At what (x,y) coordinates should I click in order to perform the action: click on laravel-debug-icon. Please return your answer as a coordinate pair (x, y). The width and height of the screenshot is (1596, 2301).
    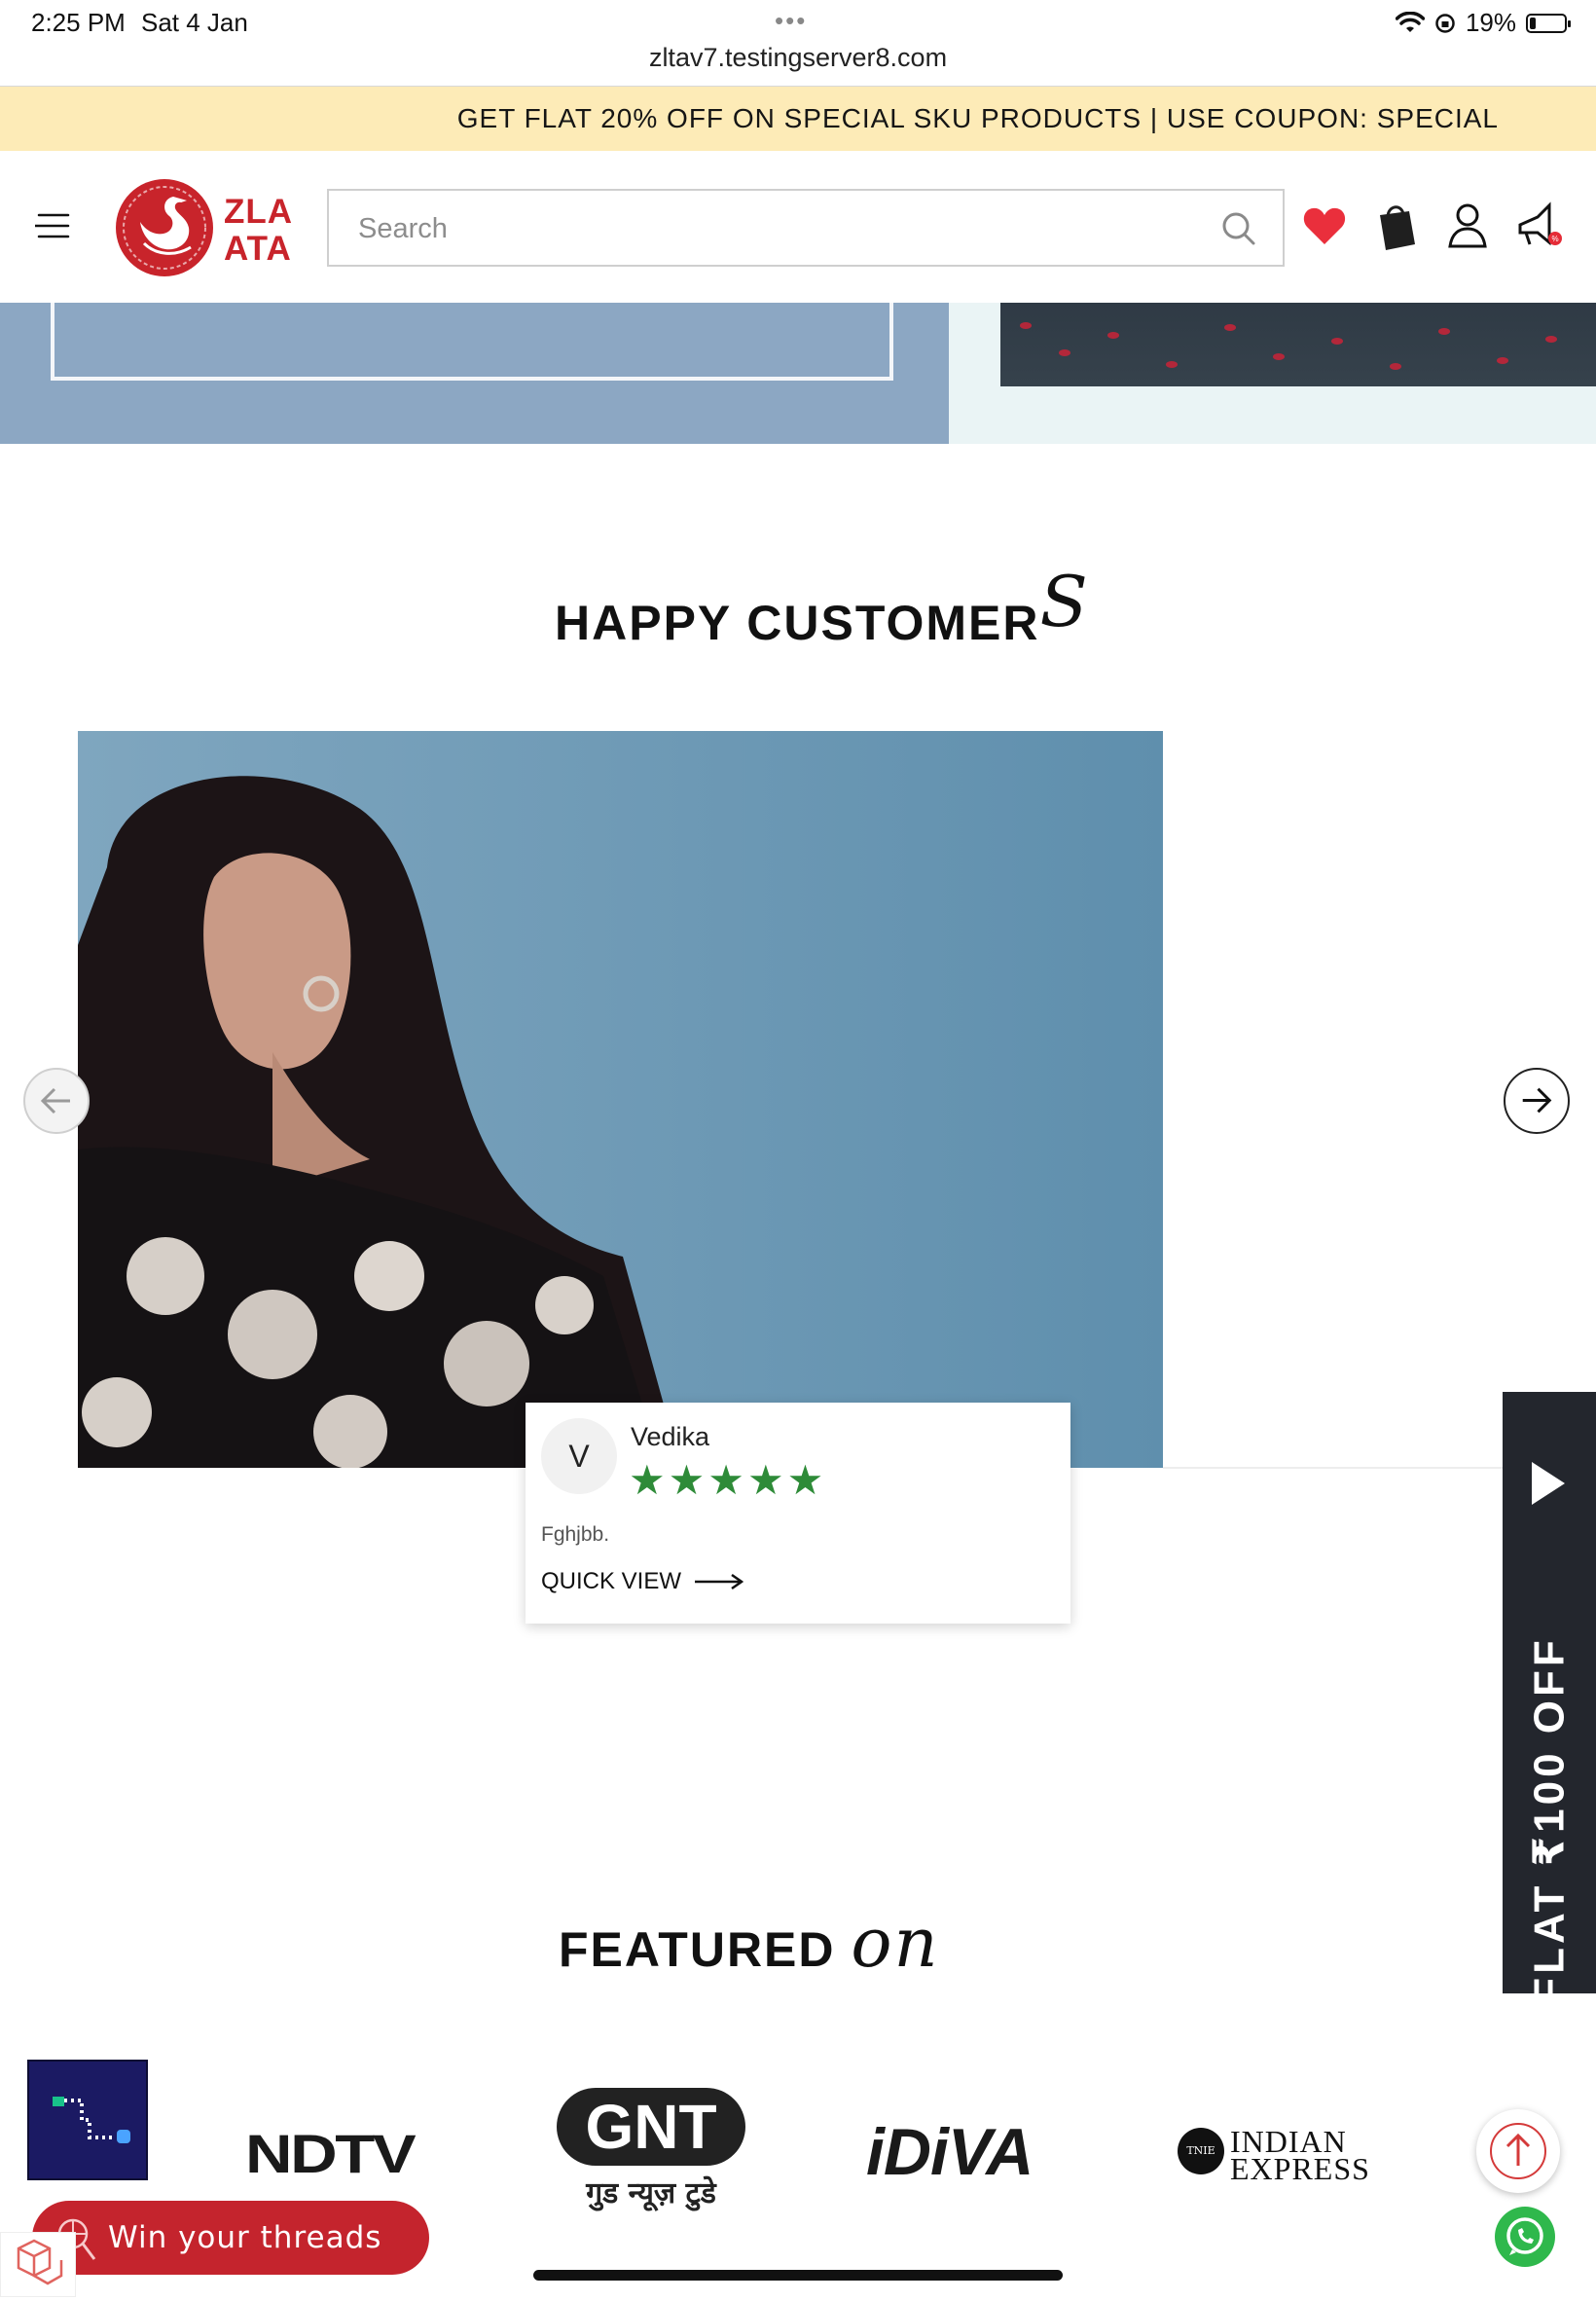
    Looking at the image, I should click on (38, 2264).